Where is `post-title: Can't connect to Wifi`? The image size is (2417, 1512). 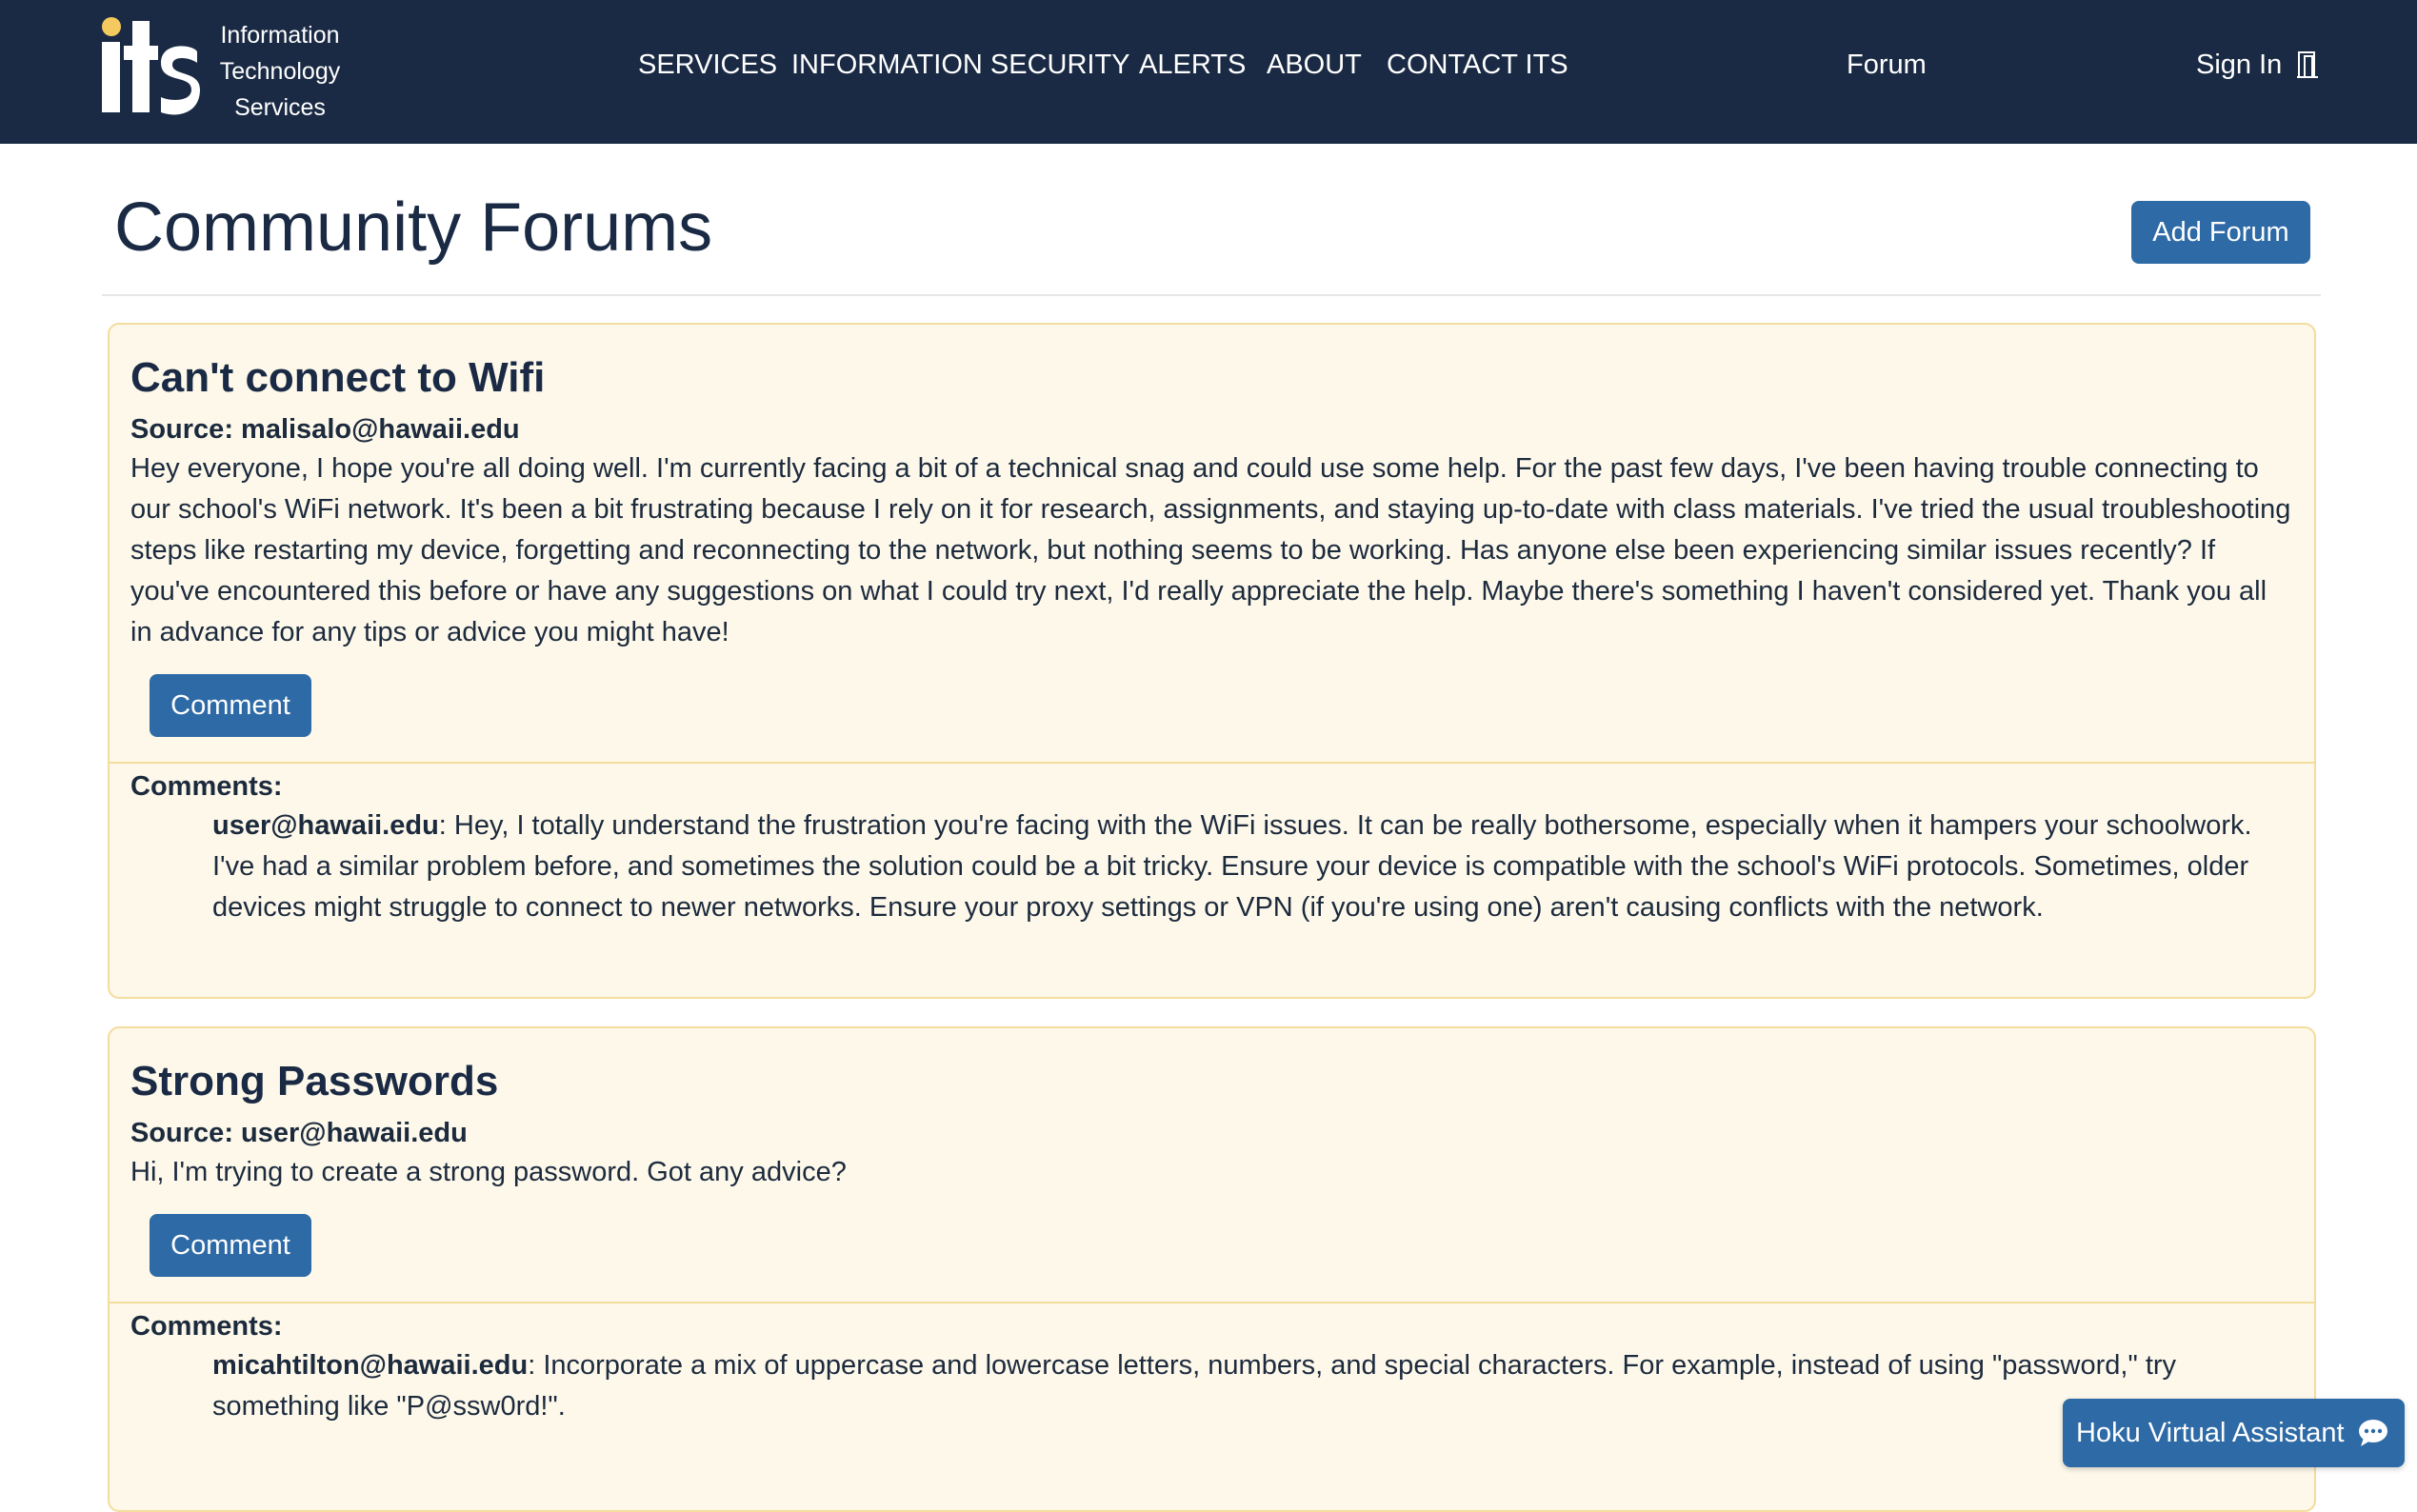
post-title: Can't connect to Wifi is located at coordinates (338, 377).